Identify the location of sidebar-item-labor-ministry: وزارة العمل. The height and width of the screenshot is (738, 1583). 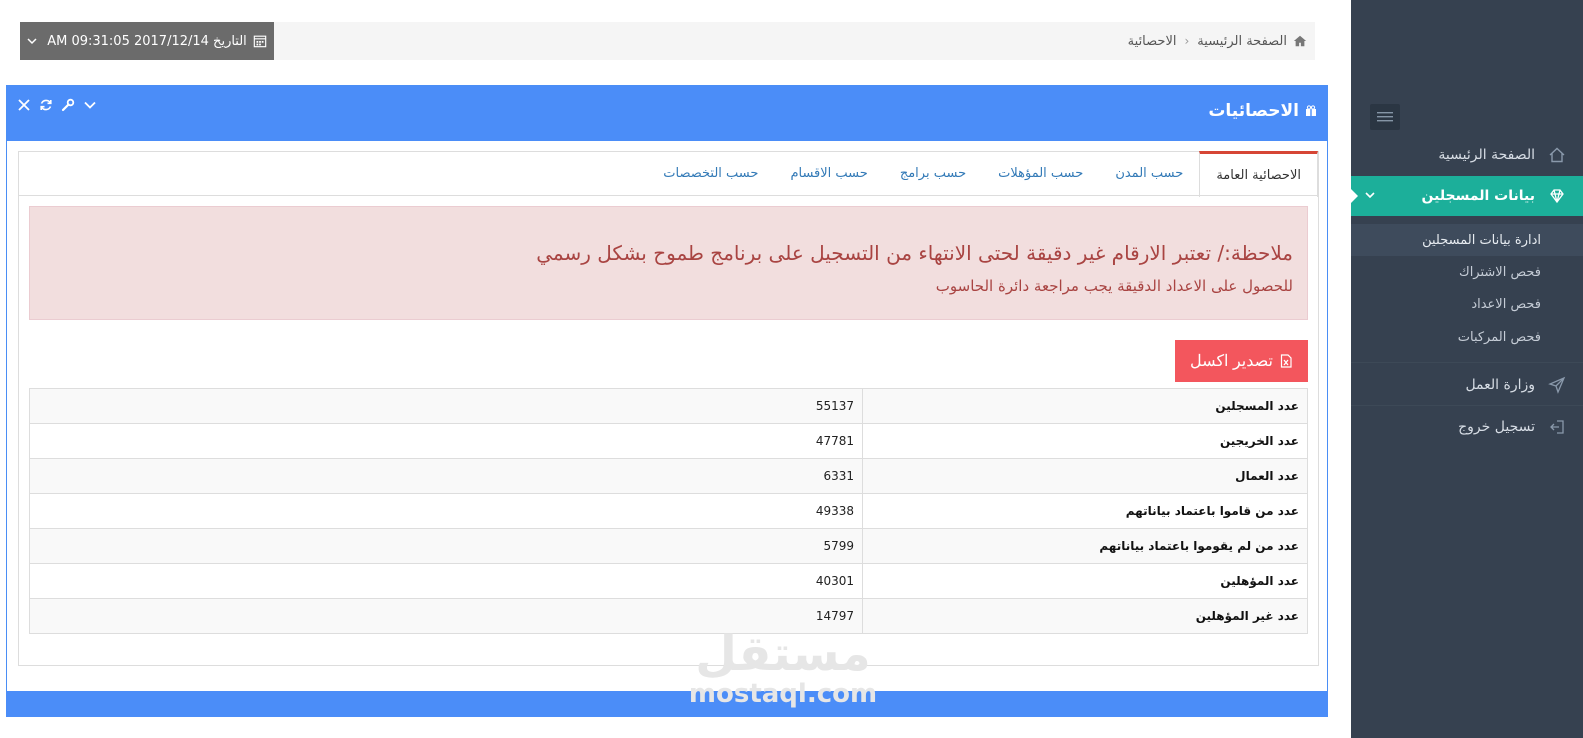
(1467, 385).